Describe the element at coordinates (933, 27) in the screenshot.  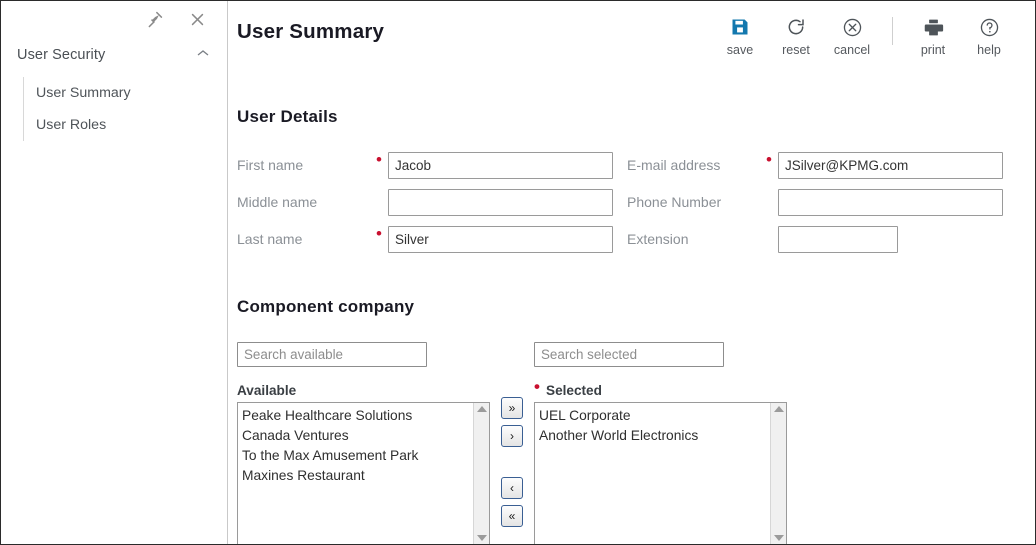
I see `printer-icon` at that location.